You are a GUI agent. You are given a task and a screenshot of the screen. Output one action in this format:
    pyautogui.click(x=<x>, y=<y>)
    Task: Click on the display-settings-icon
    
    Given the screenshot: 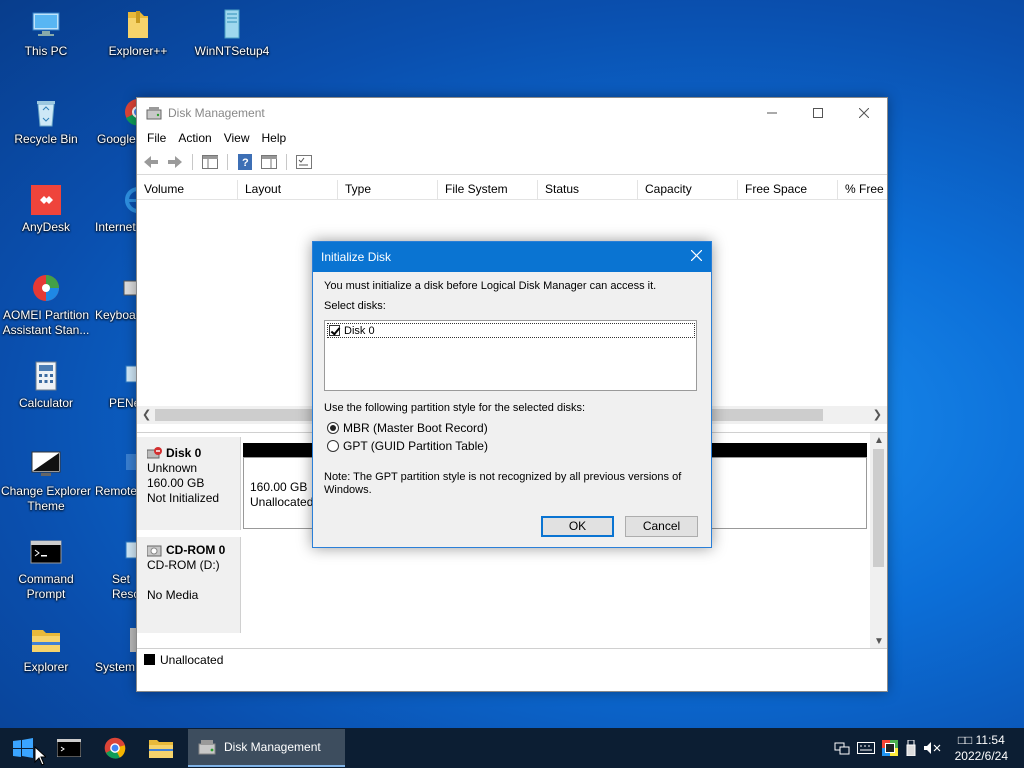 What is the action you would take?
    pyautogui.click(x=889, y=748)
    